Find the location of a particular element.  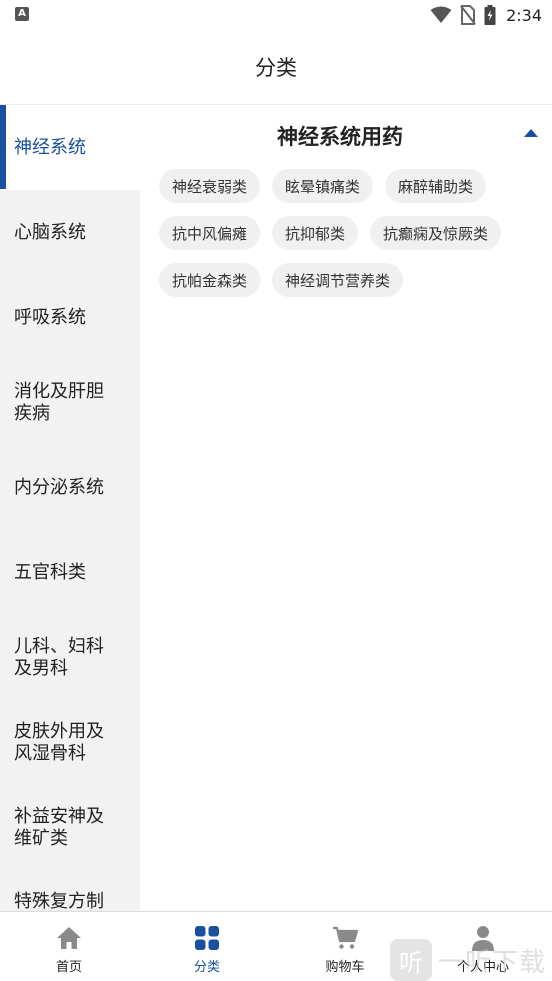

sidebar-item-ent: 五官科类 is located at coordinates (70, 572).